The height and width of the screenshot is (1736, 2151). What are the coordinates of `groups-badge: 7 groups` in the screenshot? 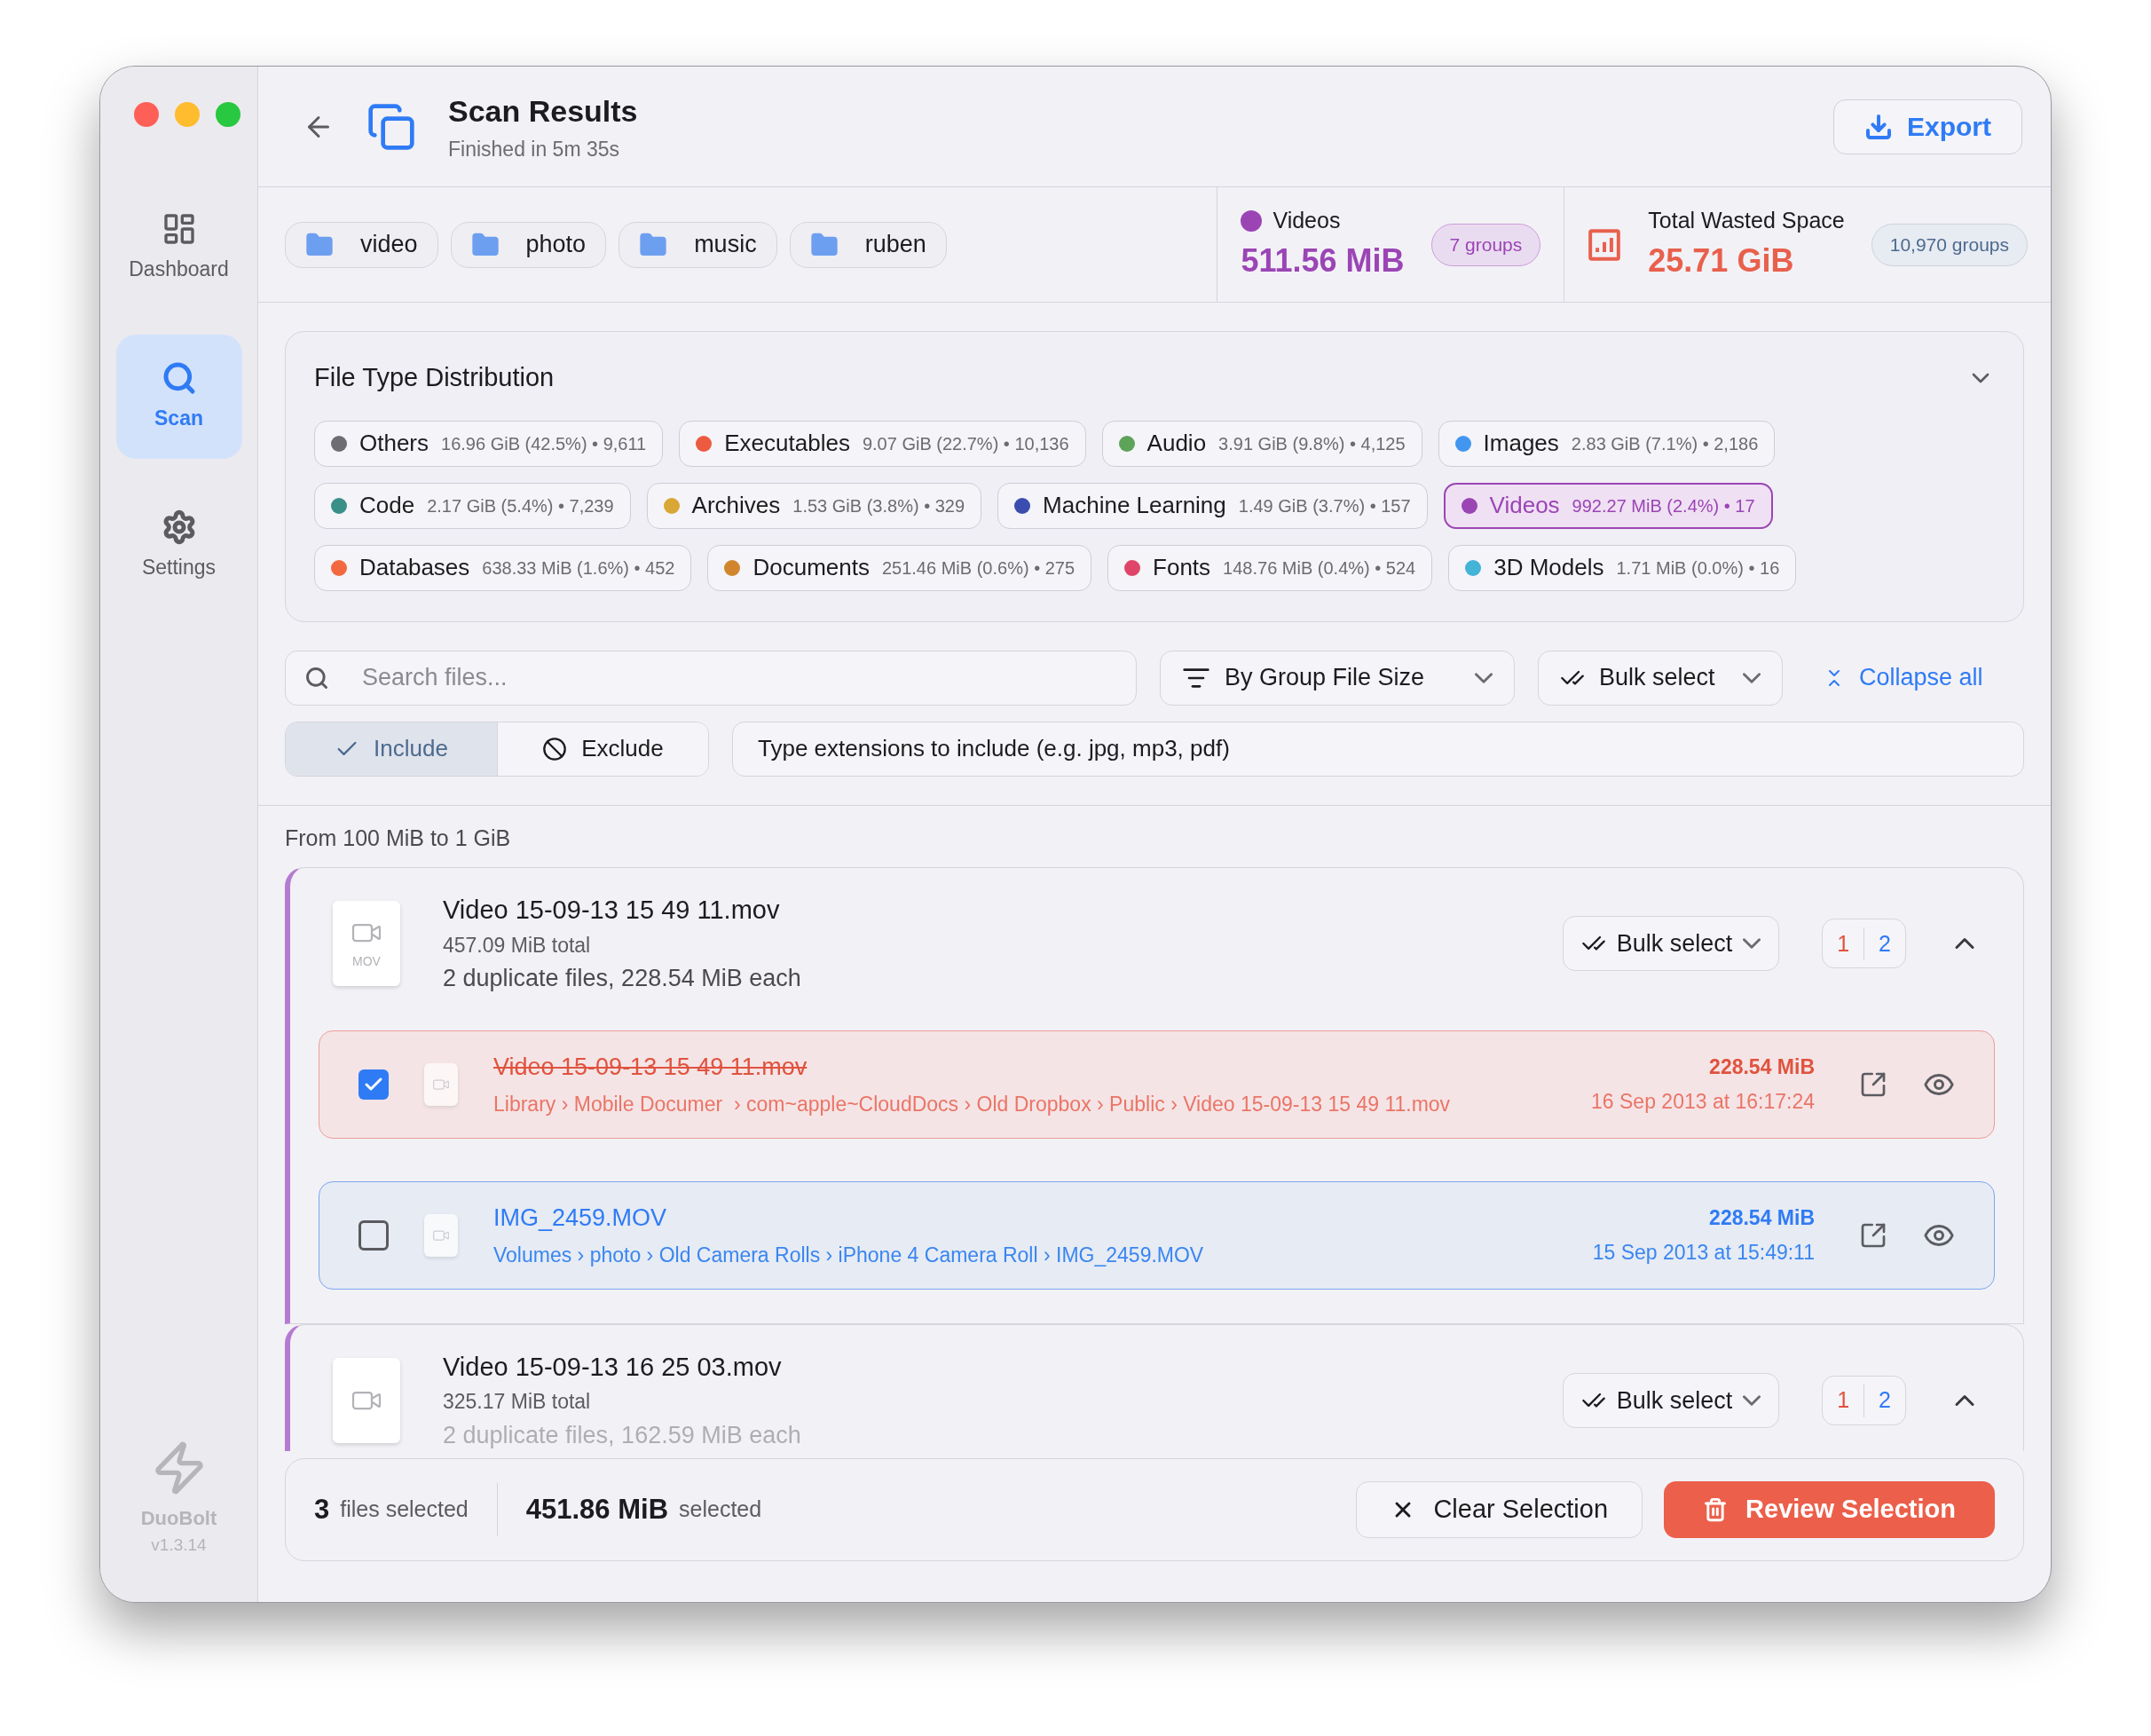 It's located at (1486, 244).